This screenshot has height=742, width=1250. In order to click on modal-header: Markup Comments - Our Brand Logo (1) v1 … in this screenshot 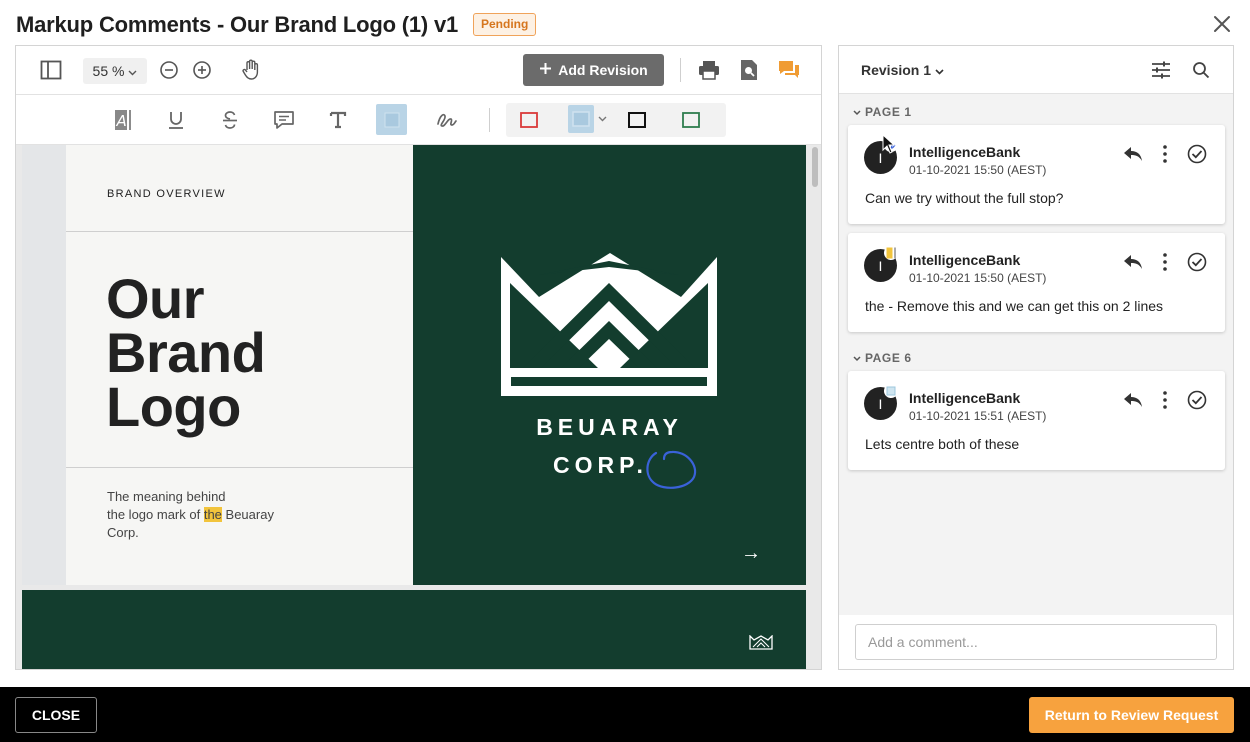, I will do `click(625, 23)`.